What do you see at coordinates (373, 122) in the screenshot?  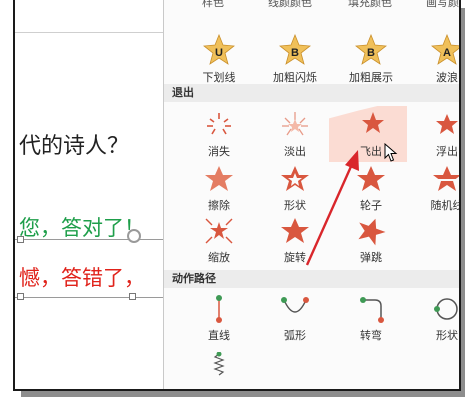 I see `fly-out-icon` at bounding box center [373, 122].